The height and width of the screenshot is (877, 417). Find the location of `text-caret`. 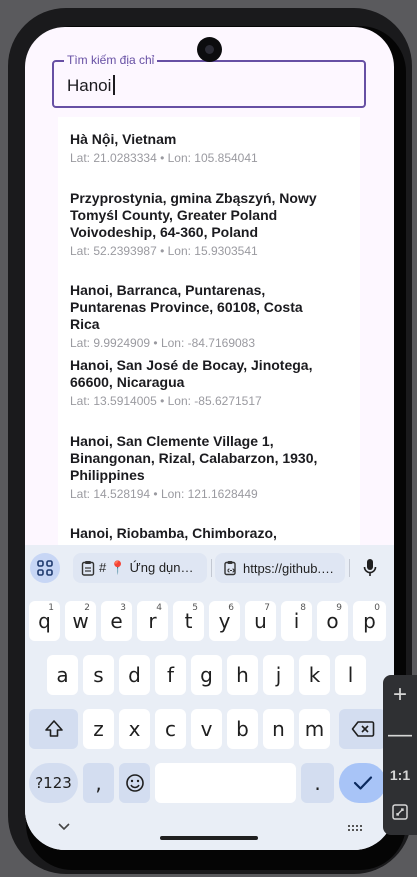

text-caret is located at coordinates (114, 85).